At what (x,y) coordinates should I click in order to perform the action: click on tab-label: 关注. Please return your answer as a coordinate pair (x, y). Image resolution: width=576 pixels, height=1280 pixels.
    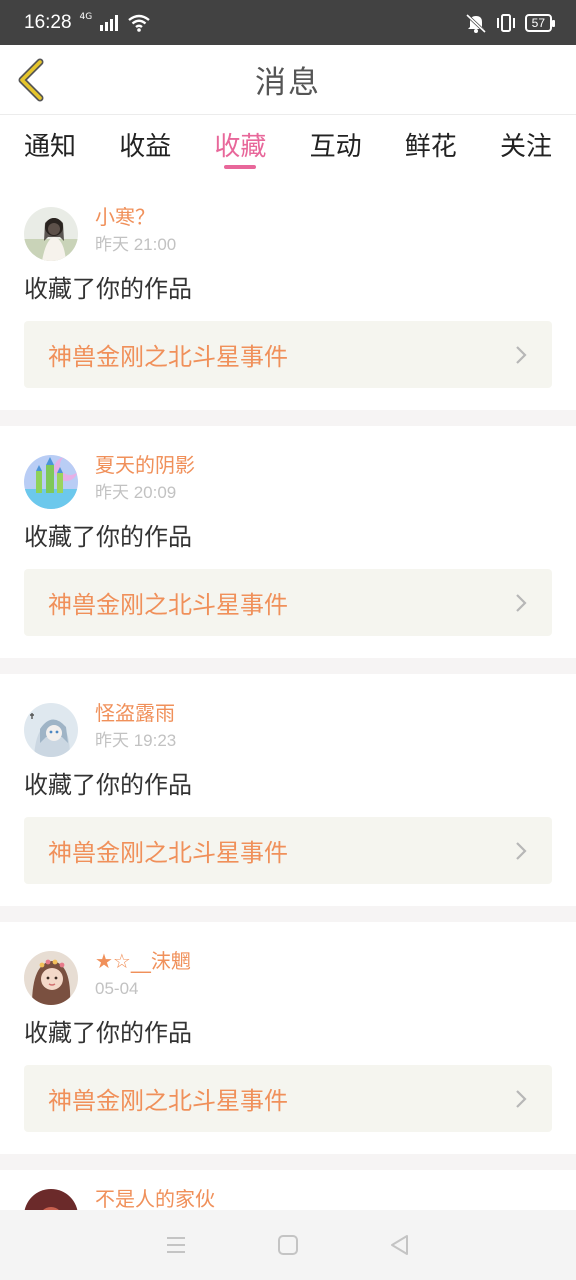
    Looking at the image, I should click on (525, 147).